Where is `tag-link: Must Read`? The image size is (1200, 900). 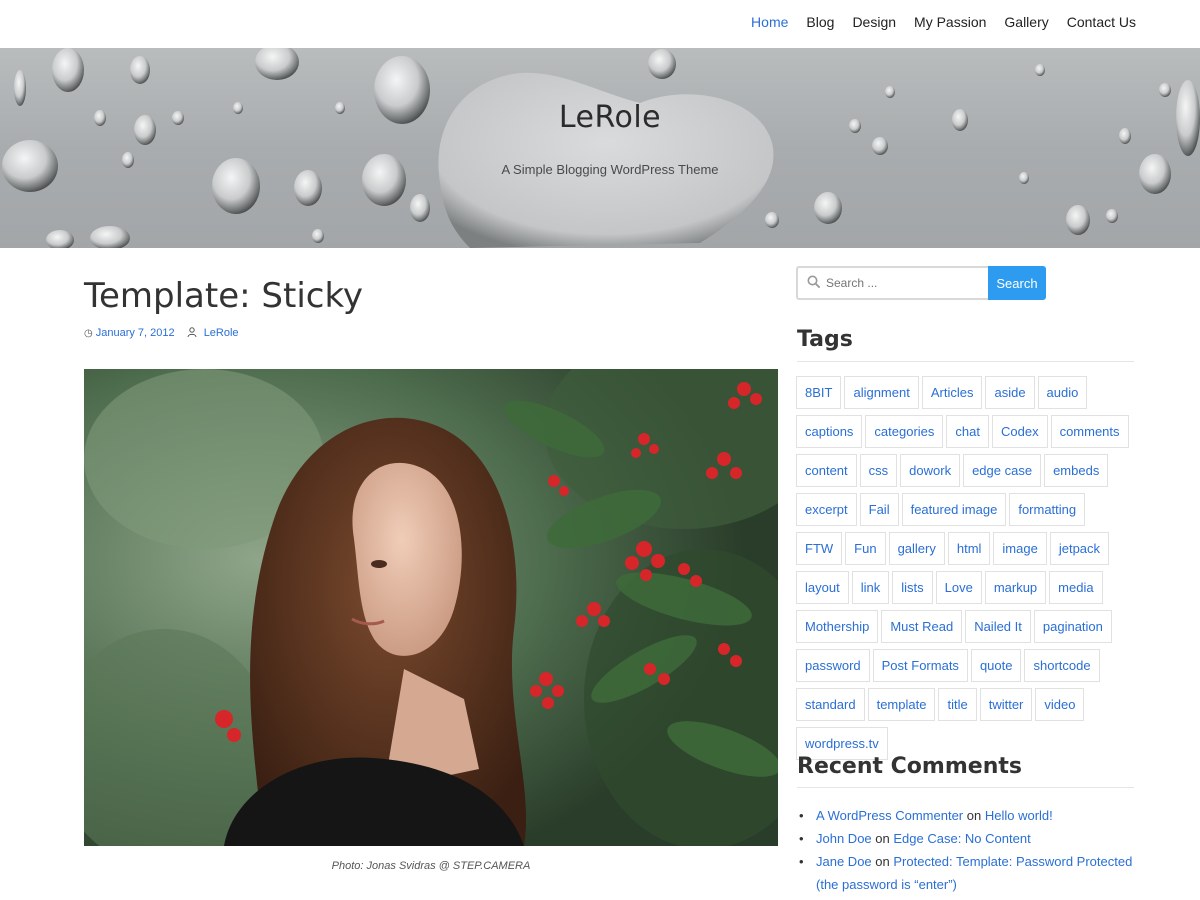 tag-link: Must Read is located at coordinates (922, 626).